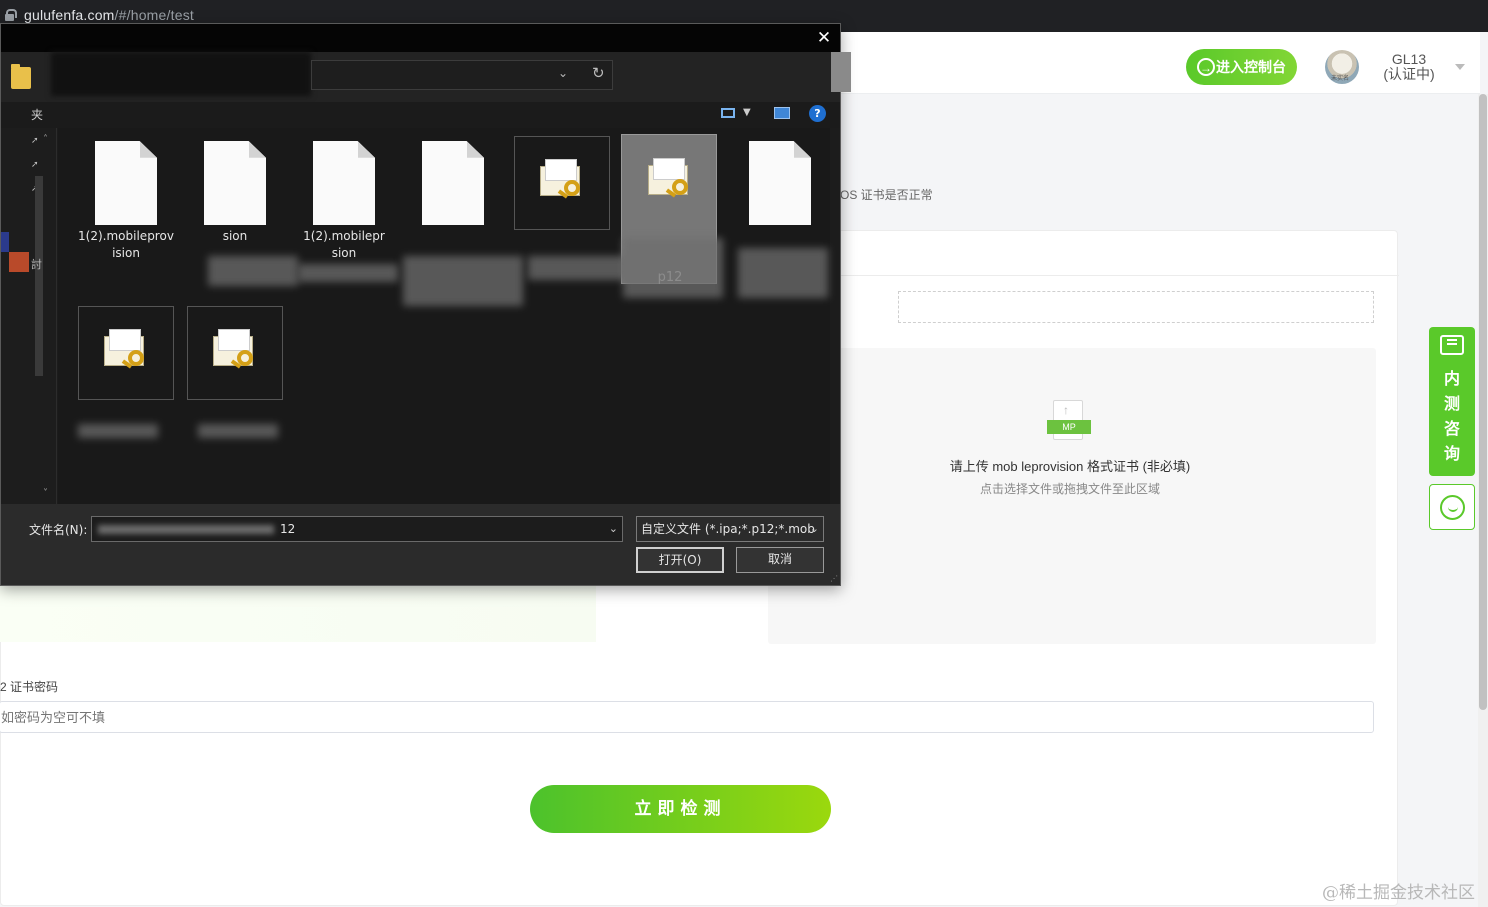  I want to click on url-text: gulufenfa.com/#/home/test, so click(109, 15).